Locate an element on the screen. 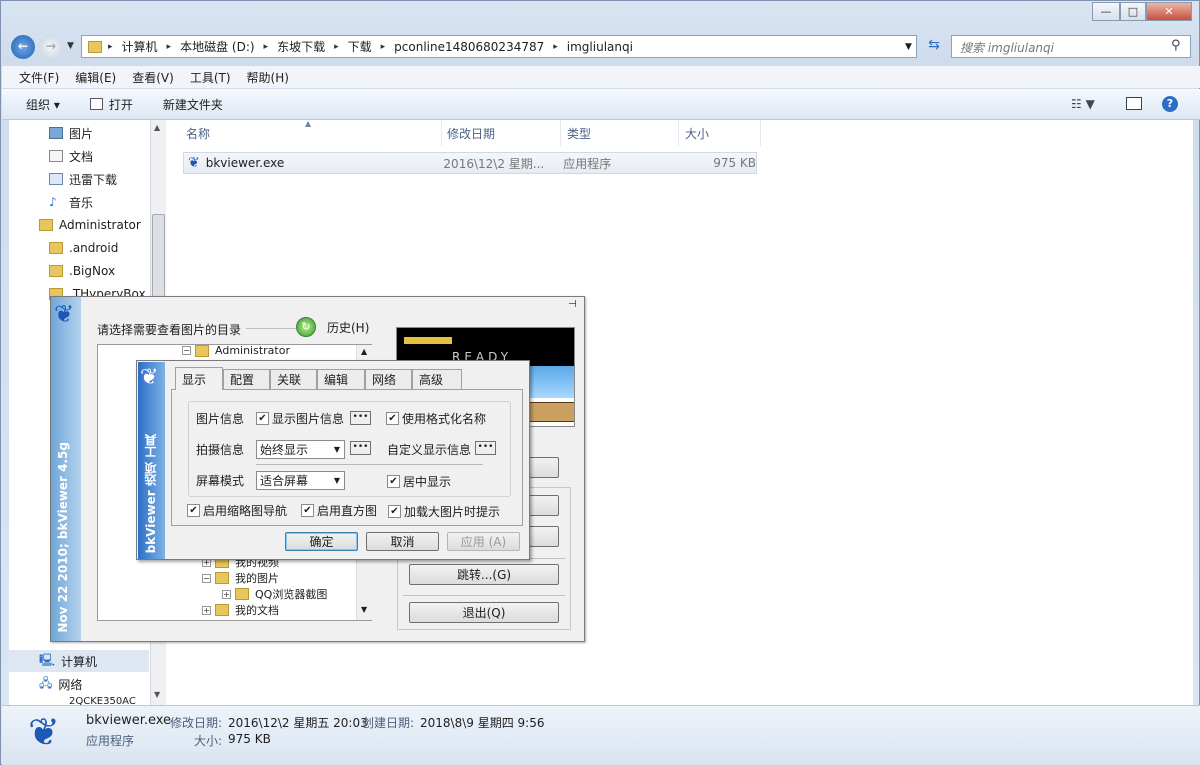 The width and height of the screenshot is (1200, 765). nav-item-administrator: Administrator is located at coordinates (90, 225).